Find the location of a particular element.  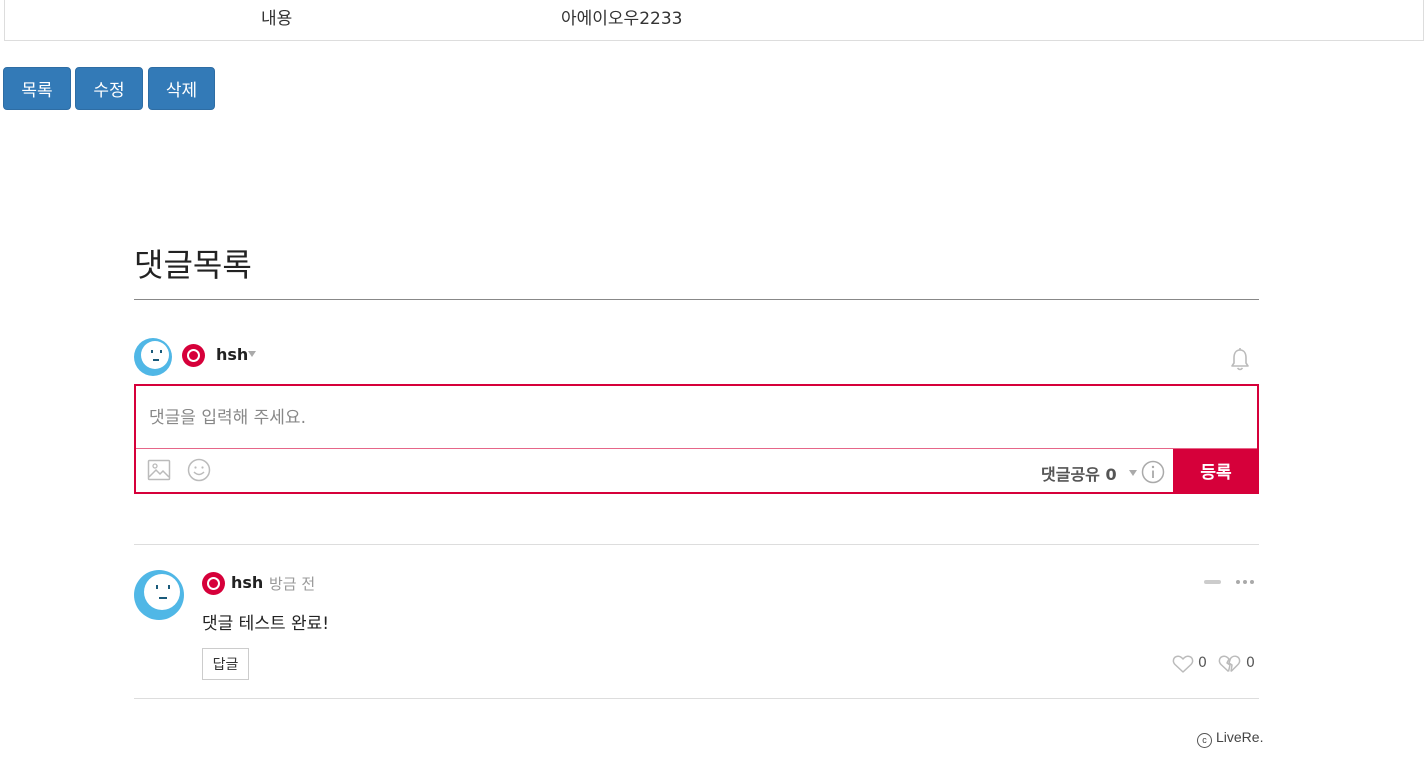

comments-title: 댓글목록 is located at coordinates (193, 265).